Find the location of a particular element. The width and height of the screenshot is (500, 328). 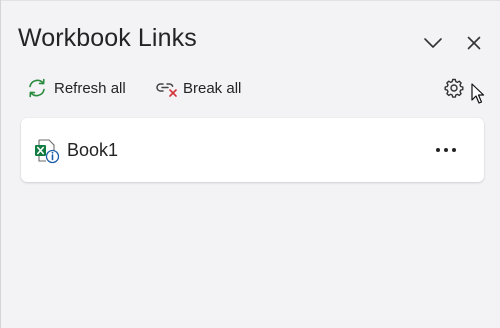

break-all-button: Break all is located at coordinates (198, 88).